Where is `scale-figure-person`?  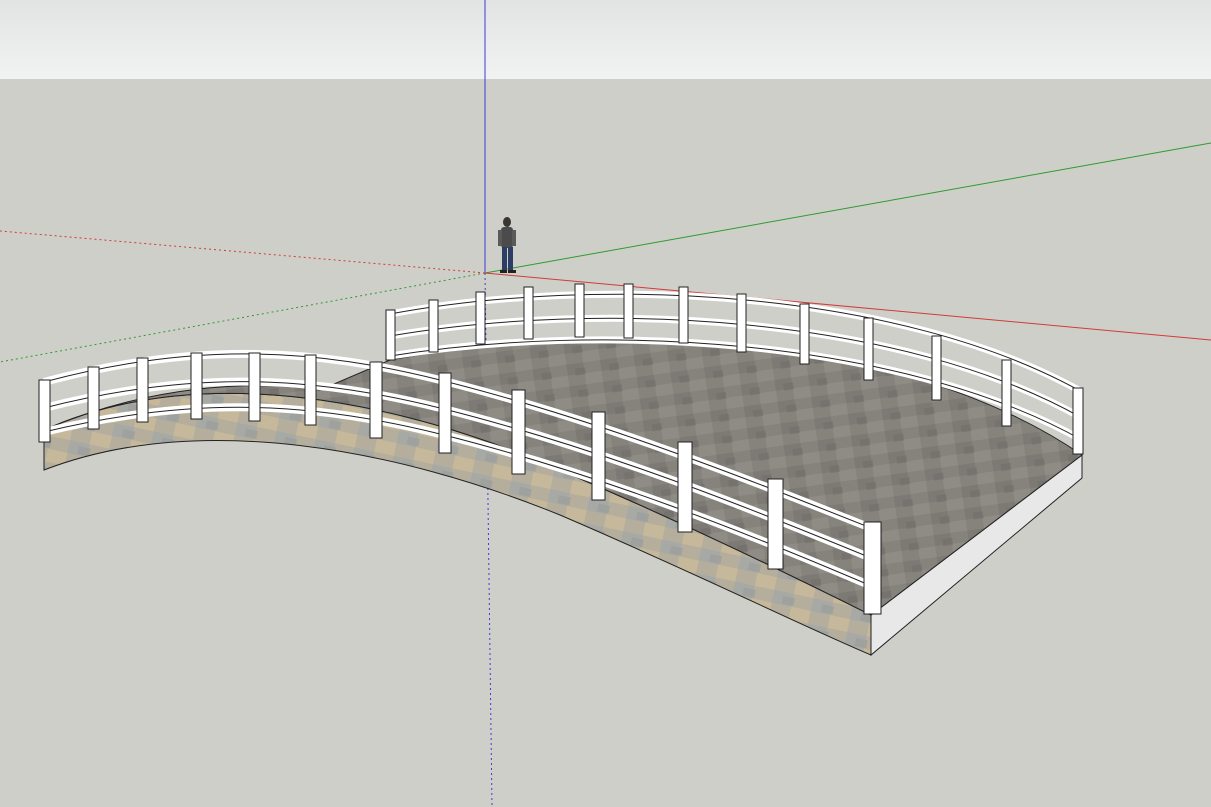 scale-figure-person is located at coordinates (507, 245).